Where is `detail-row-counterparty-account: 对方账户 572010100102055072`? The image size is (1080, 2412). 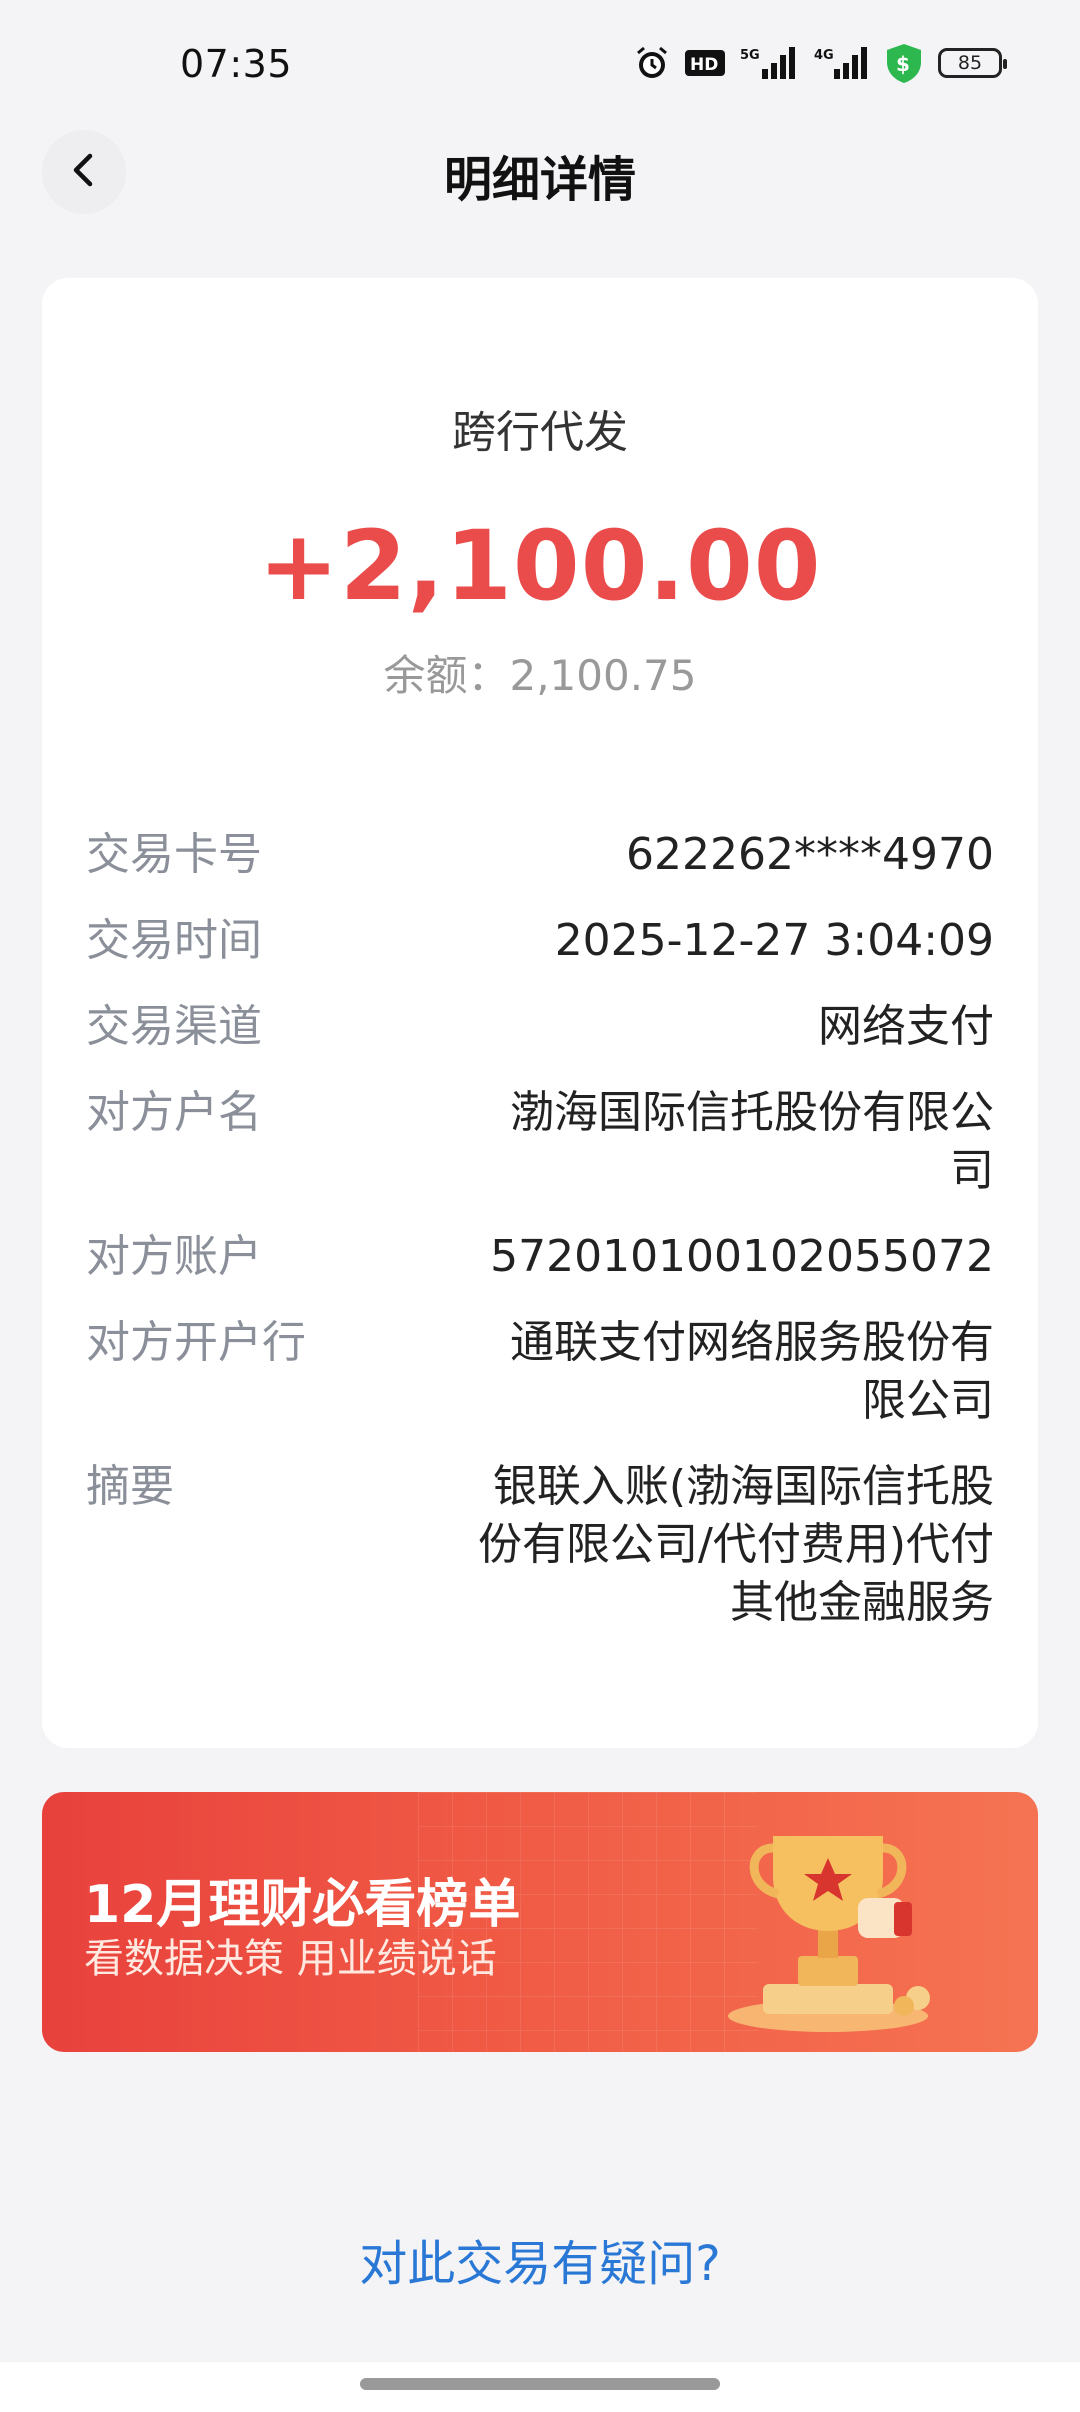
detail-row-counterparty-account: 对方账户 572010100102055072 is located at coordinates (540, 1257).